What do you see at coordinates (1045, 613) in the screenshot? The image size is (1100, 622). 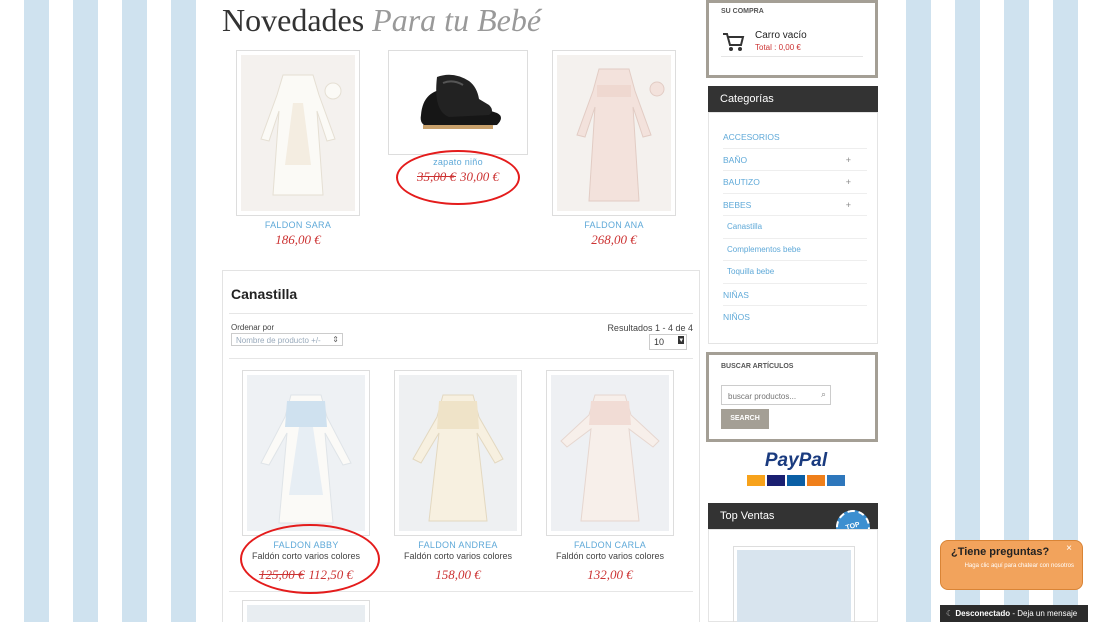 I see `chat-status-message: - Deja un mensaje` at bounding box center [1045, 613].